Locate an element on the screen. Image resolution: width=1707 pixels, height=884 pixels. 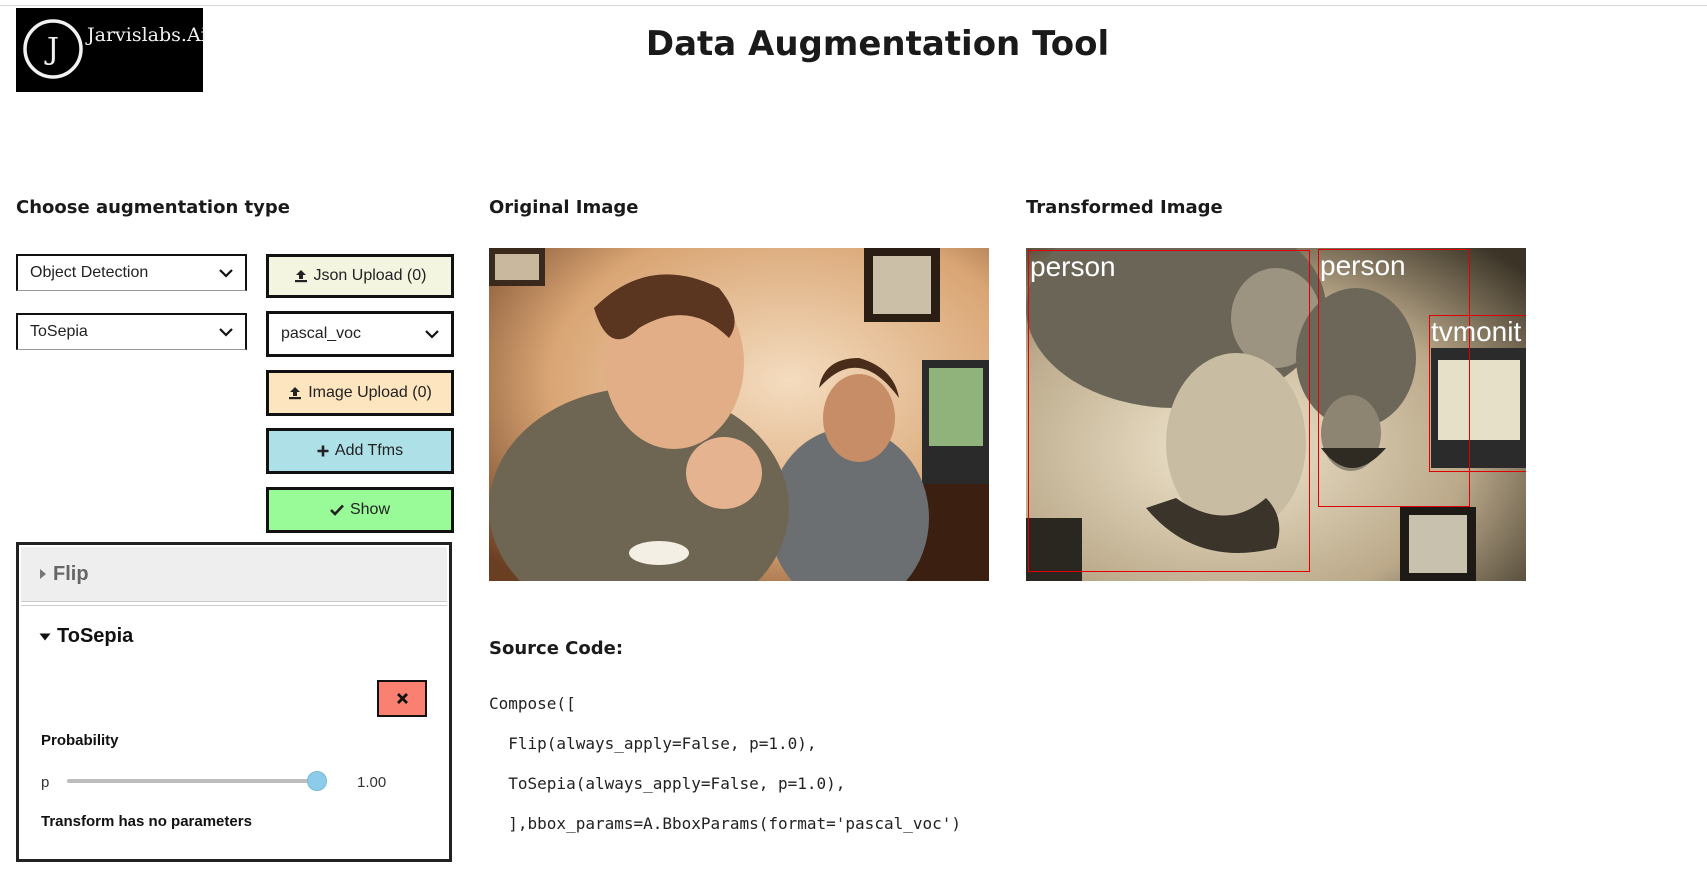
bbox-format-select: pascal_voc is located at coordinates (360, 334).